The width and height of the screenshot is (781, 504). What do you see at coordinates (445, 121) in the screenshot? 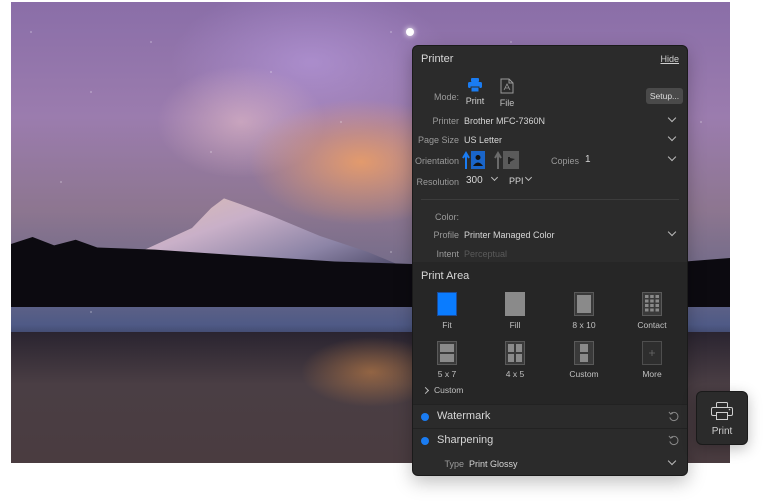
I see `printer-label: Printer` at bounding box center [445, 121].